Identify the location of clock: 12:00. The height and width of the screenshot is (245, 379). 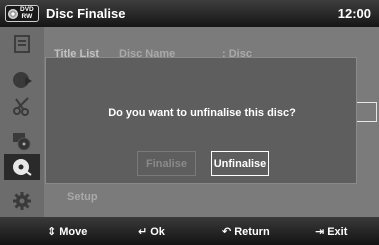
(354, 13).